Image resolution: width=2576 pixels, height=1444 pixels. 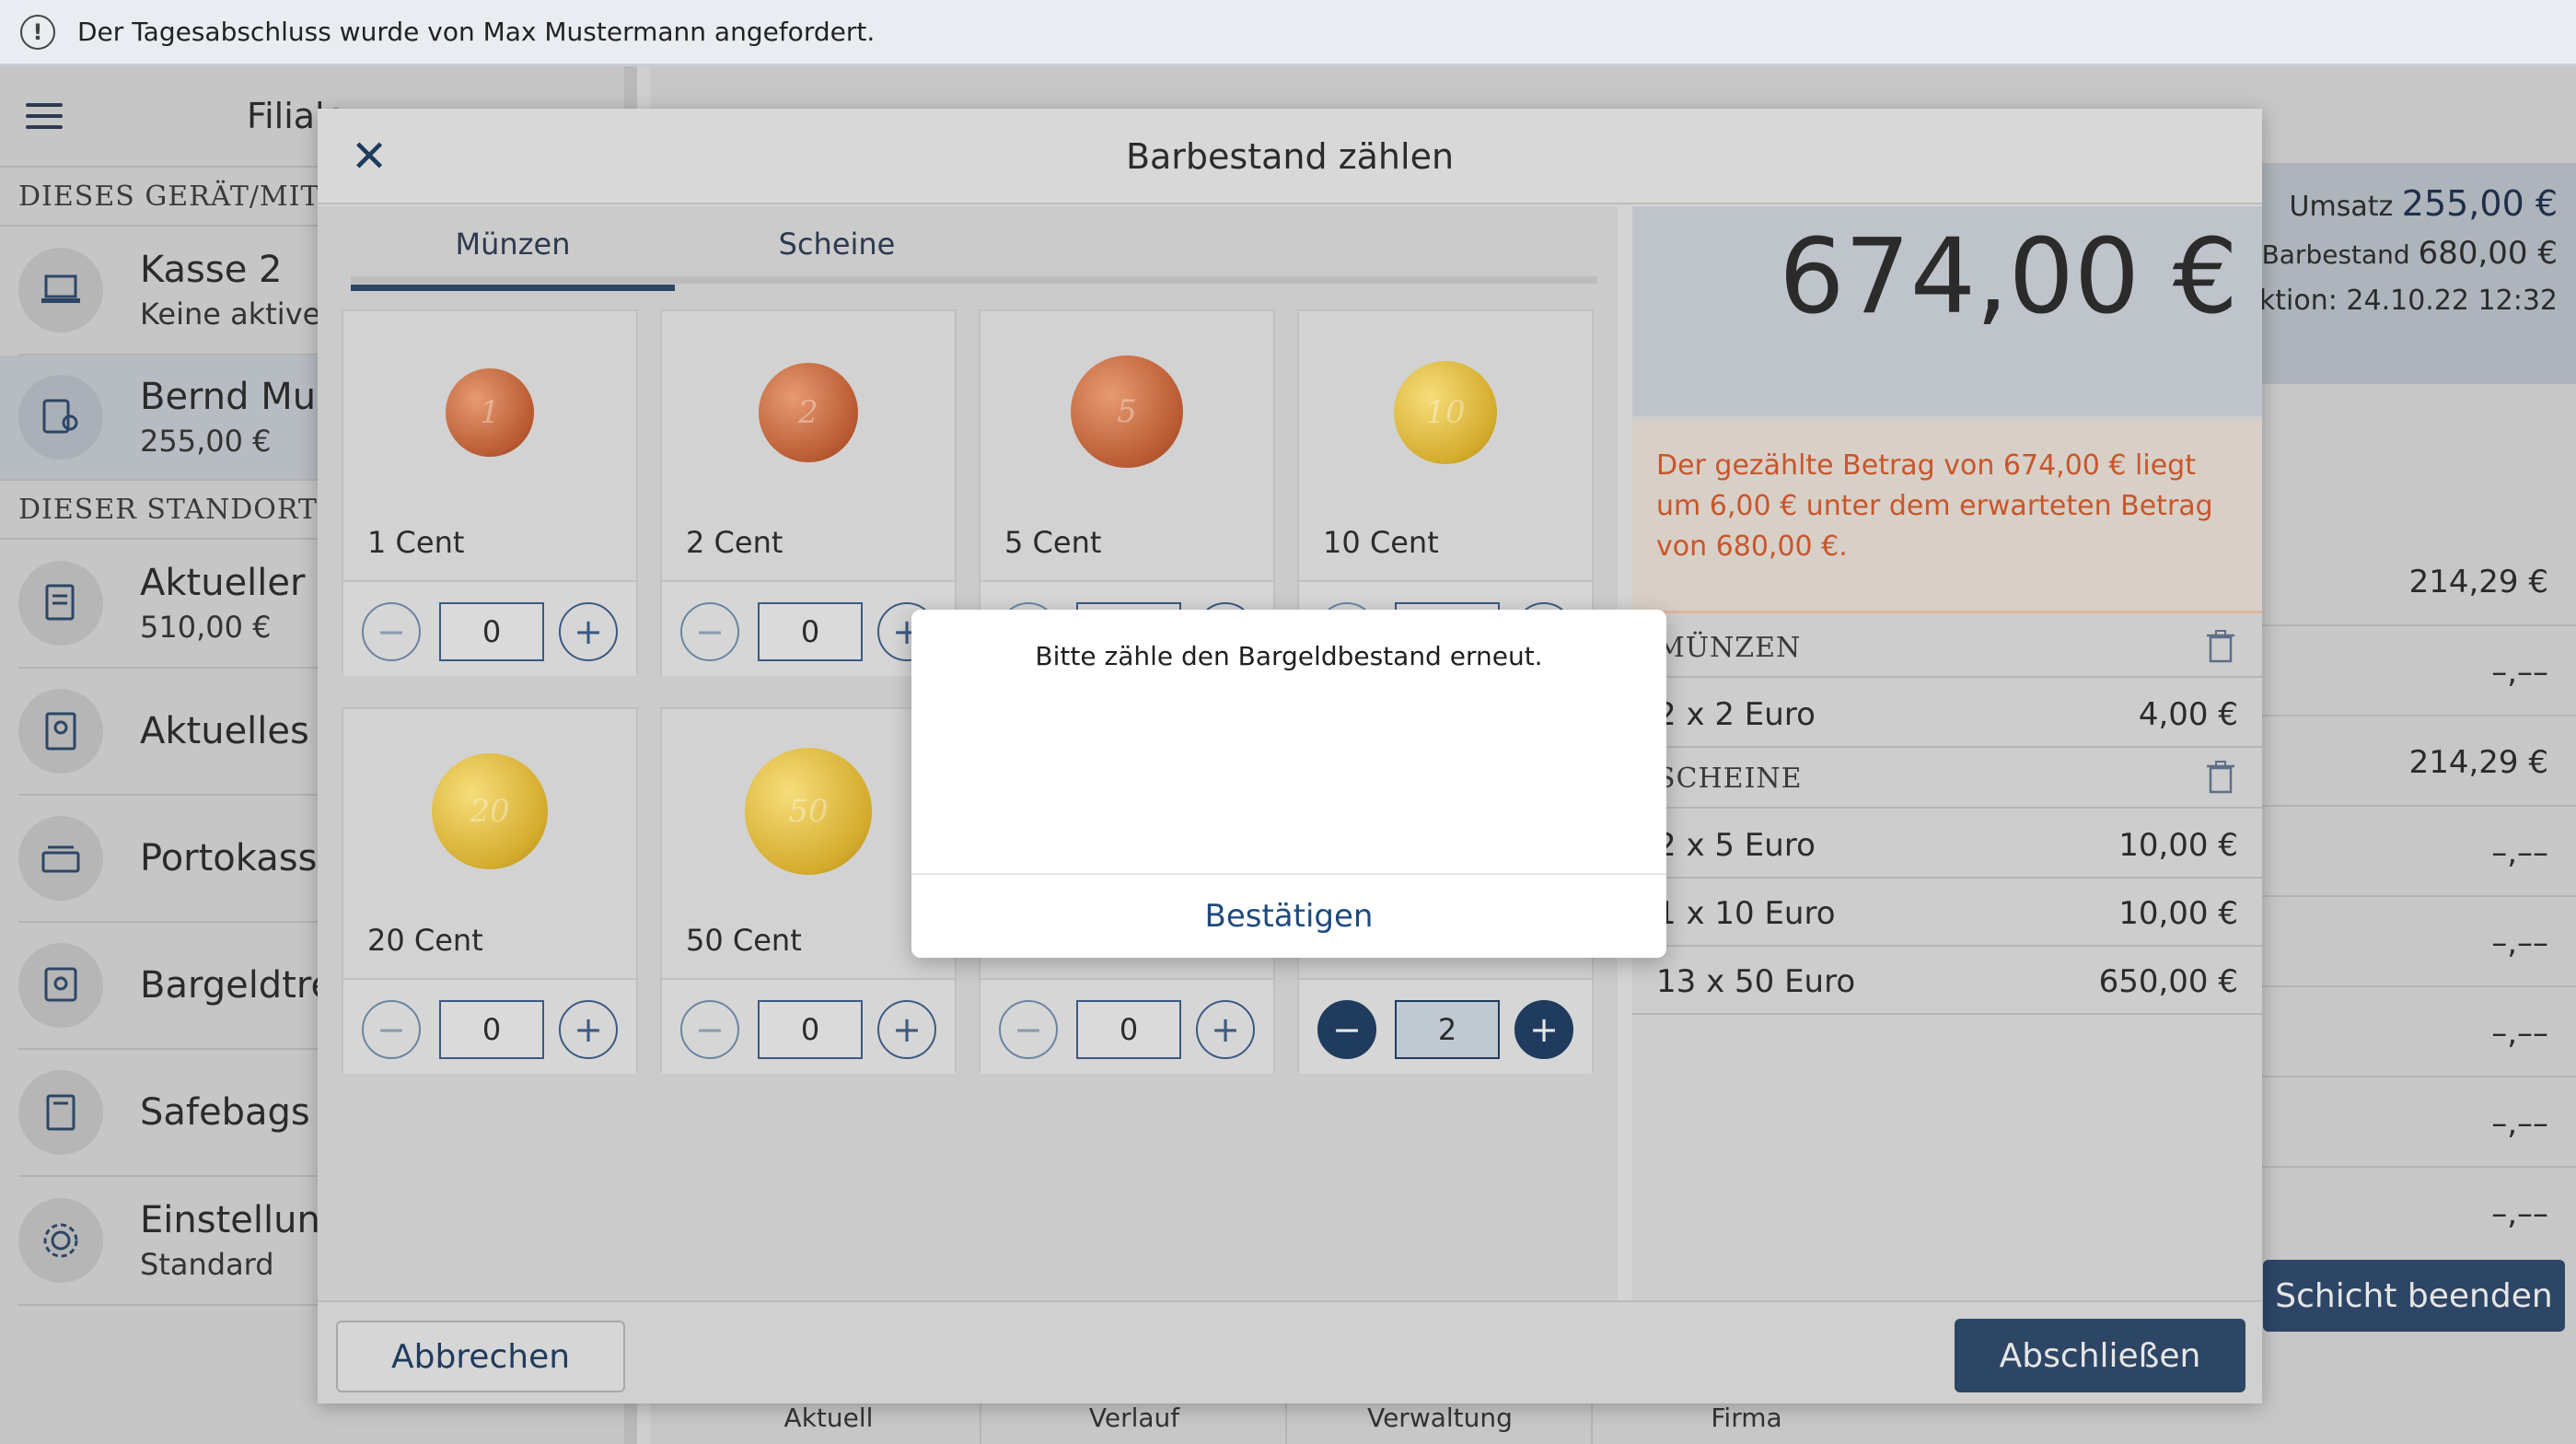 What do you see at coordinates (2008, 277) in the screenshot?
I see `total-amount: 674,00 €` at bounding box center [2008, 277].